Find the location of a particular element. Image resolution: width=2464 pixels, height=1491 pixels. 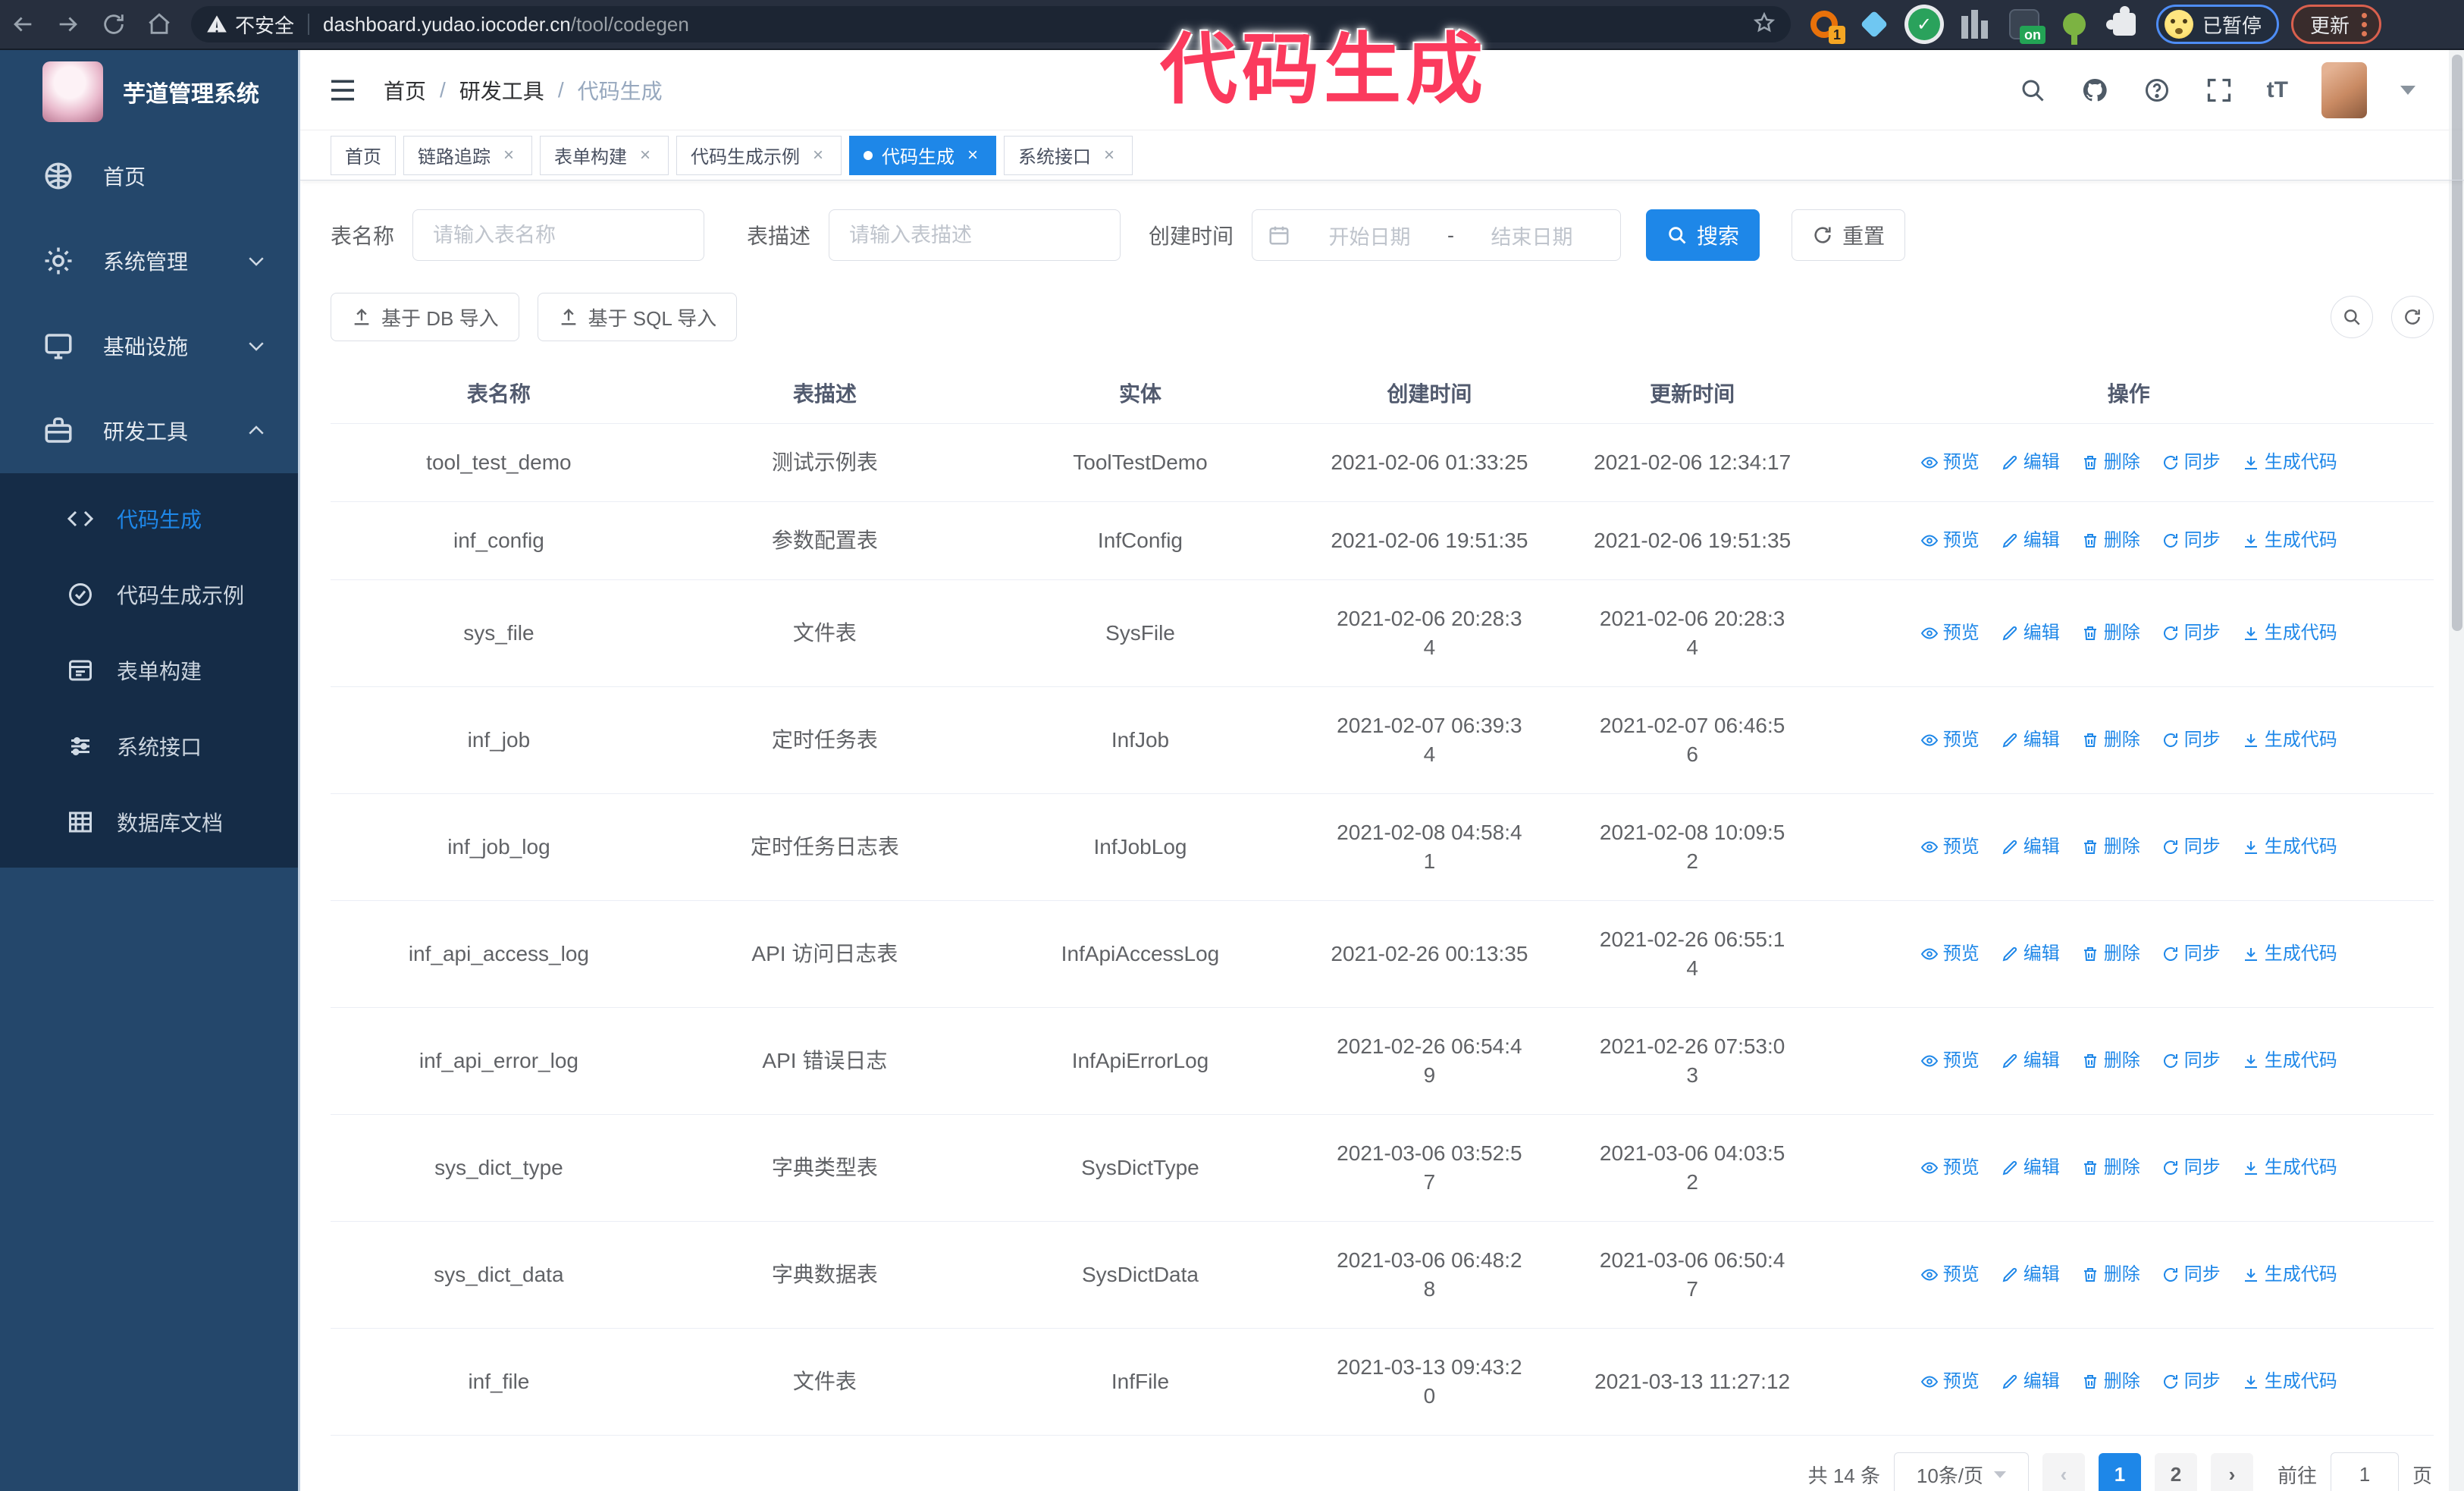

extensions-puzzle-button is located at coordinates (2124, 24).